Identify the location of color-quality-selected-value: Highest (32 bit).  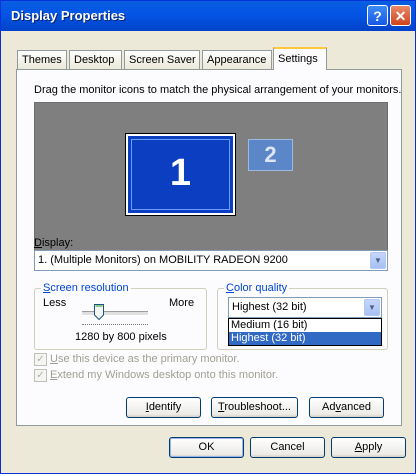
(269, 307).